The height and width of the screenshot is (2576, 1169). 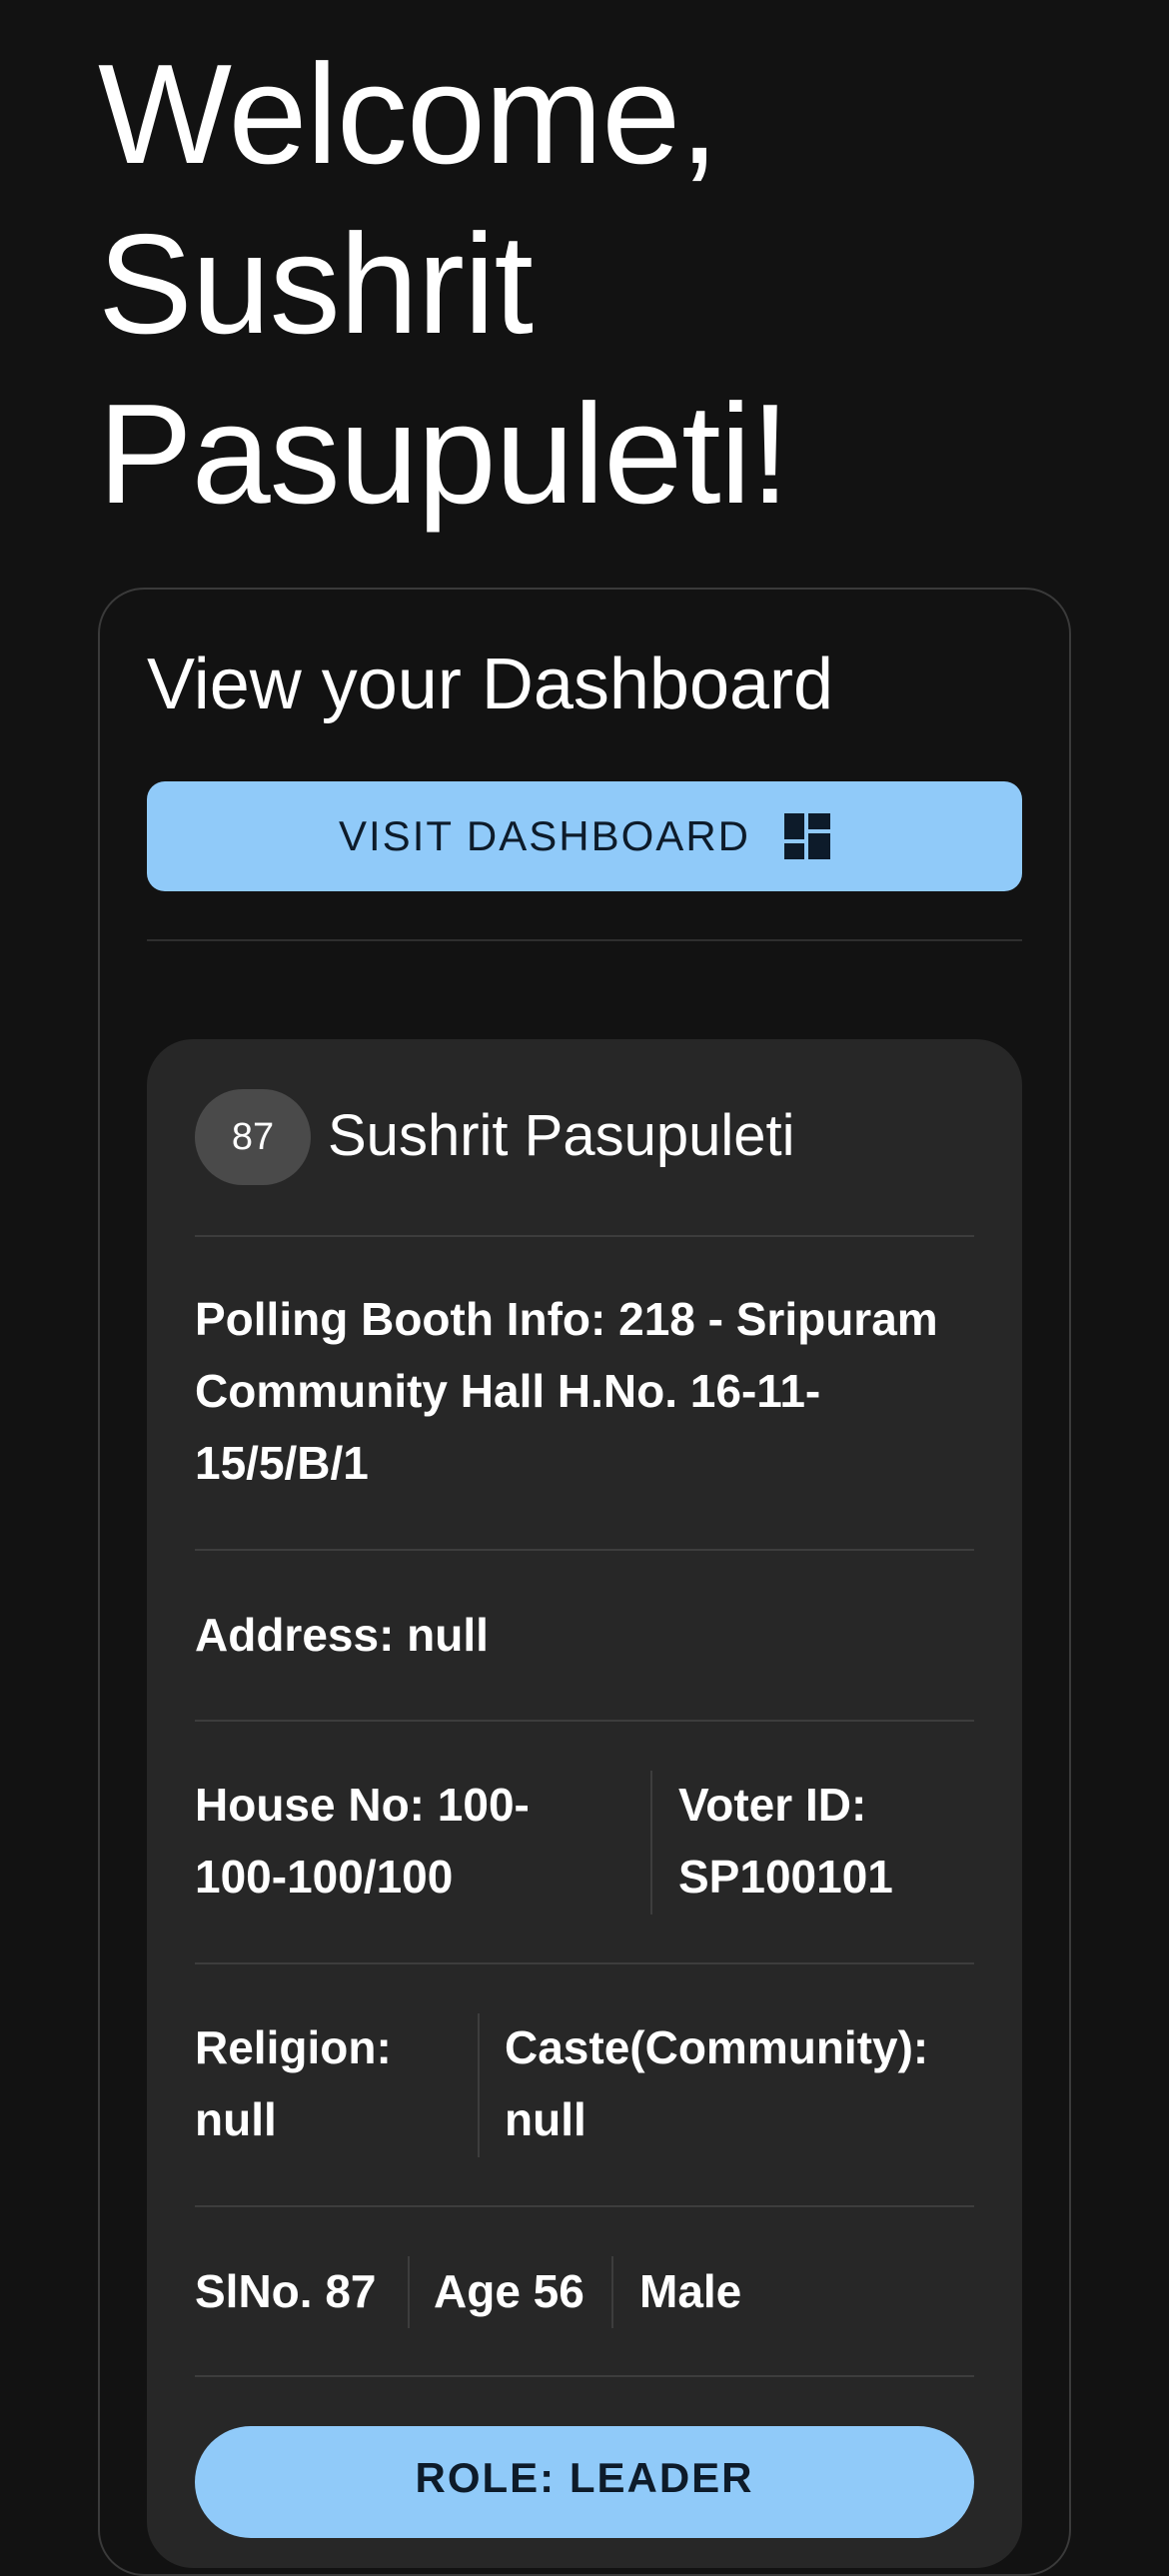 I want to click on voter-name: Sushrit Pasupuleti, so click(x=562, y=1135).